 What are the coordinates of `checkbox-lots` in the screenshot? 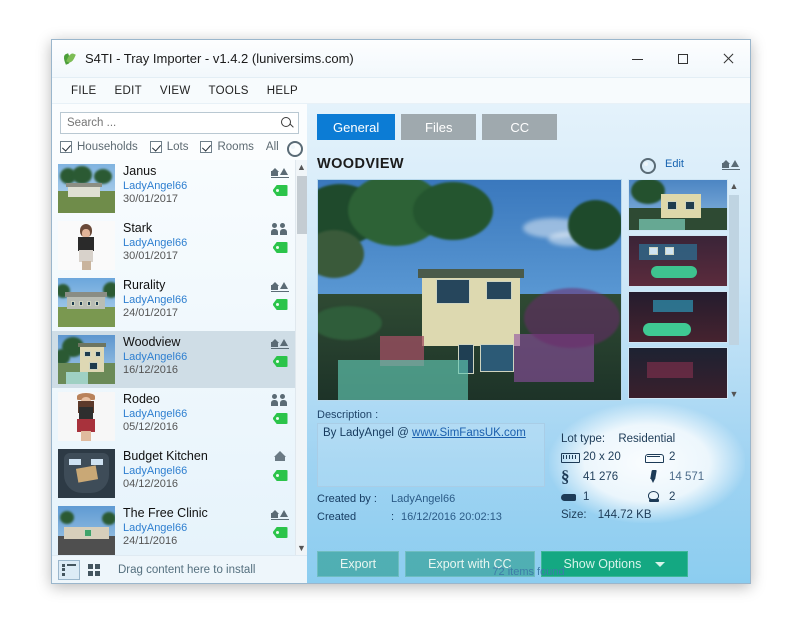 It's located at (155, 147).